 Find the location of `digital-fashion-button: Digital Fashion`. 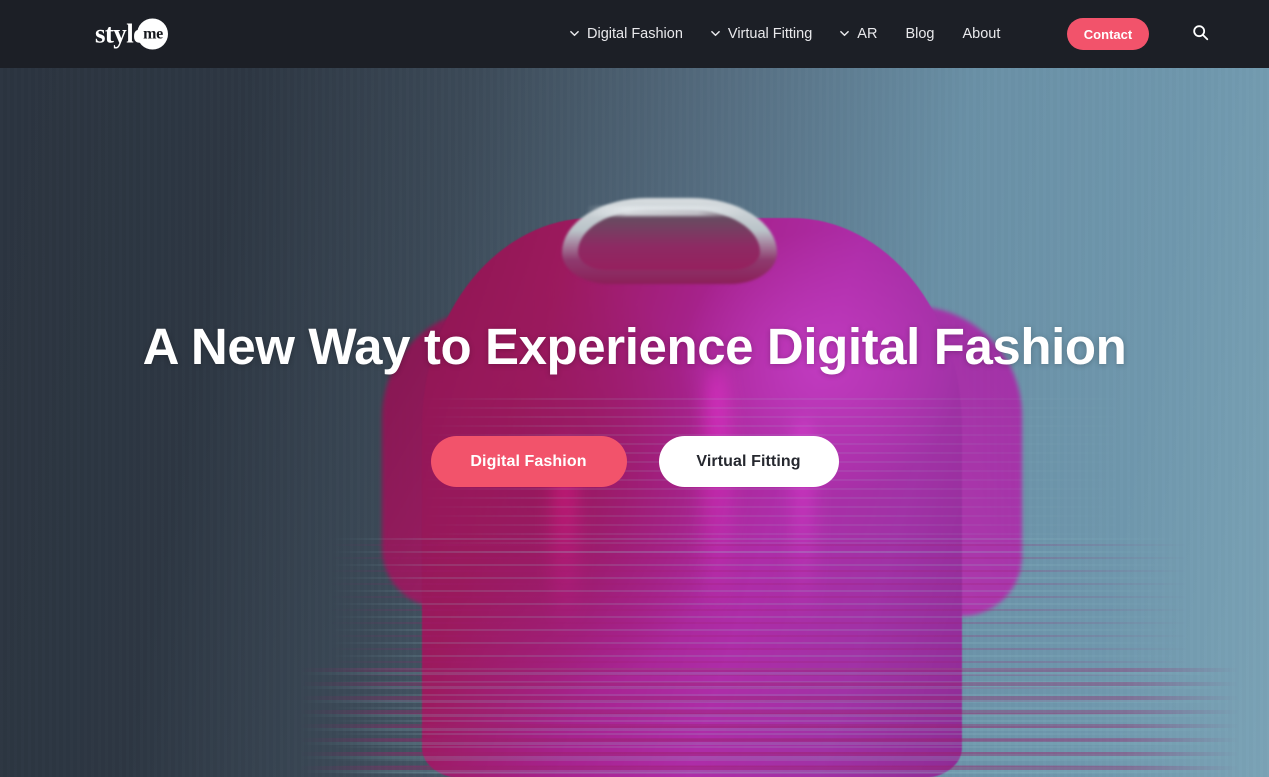

digital-fashion-button: Digital Fashion is located at coordinates (528, 462).